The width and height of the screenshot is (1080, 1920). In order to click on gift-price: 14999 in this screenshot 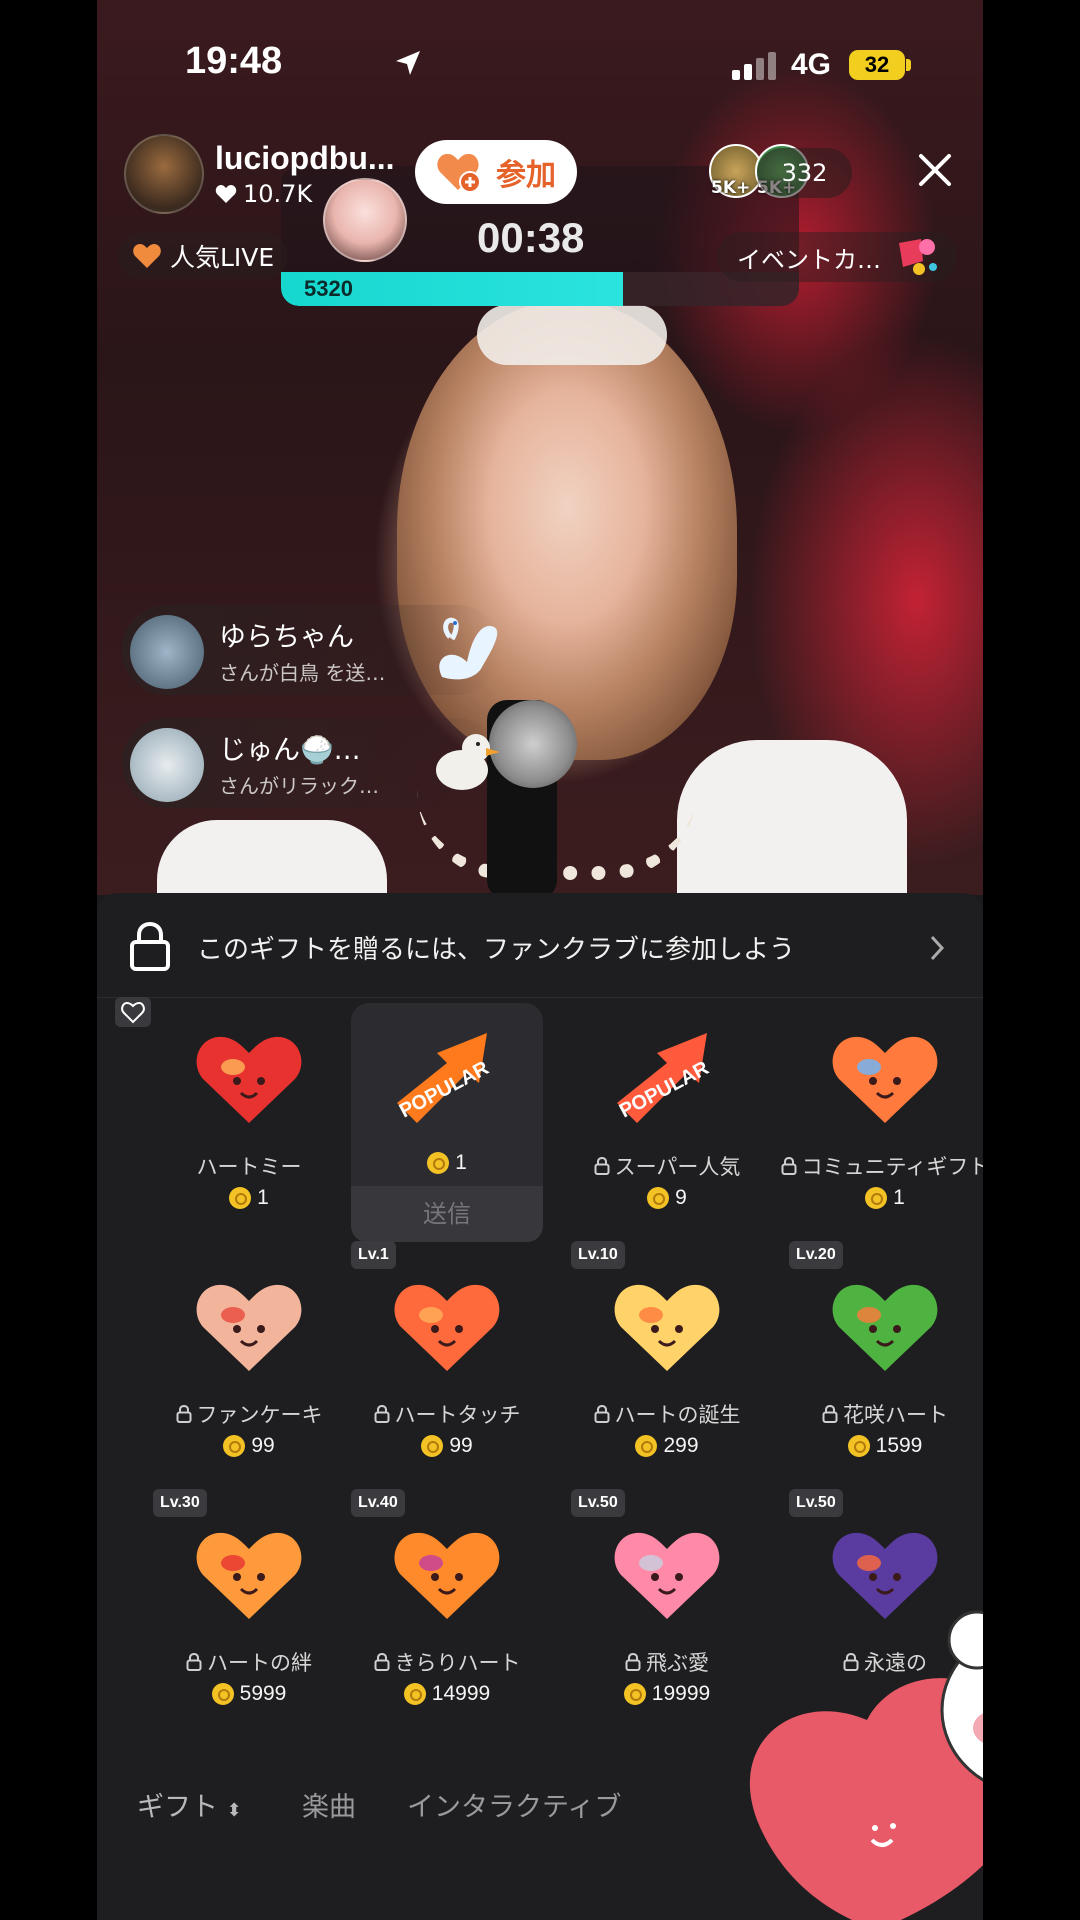, I will do `click(447, 1694)`.